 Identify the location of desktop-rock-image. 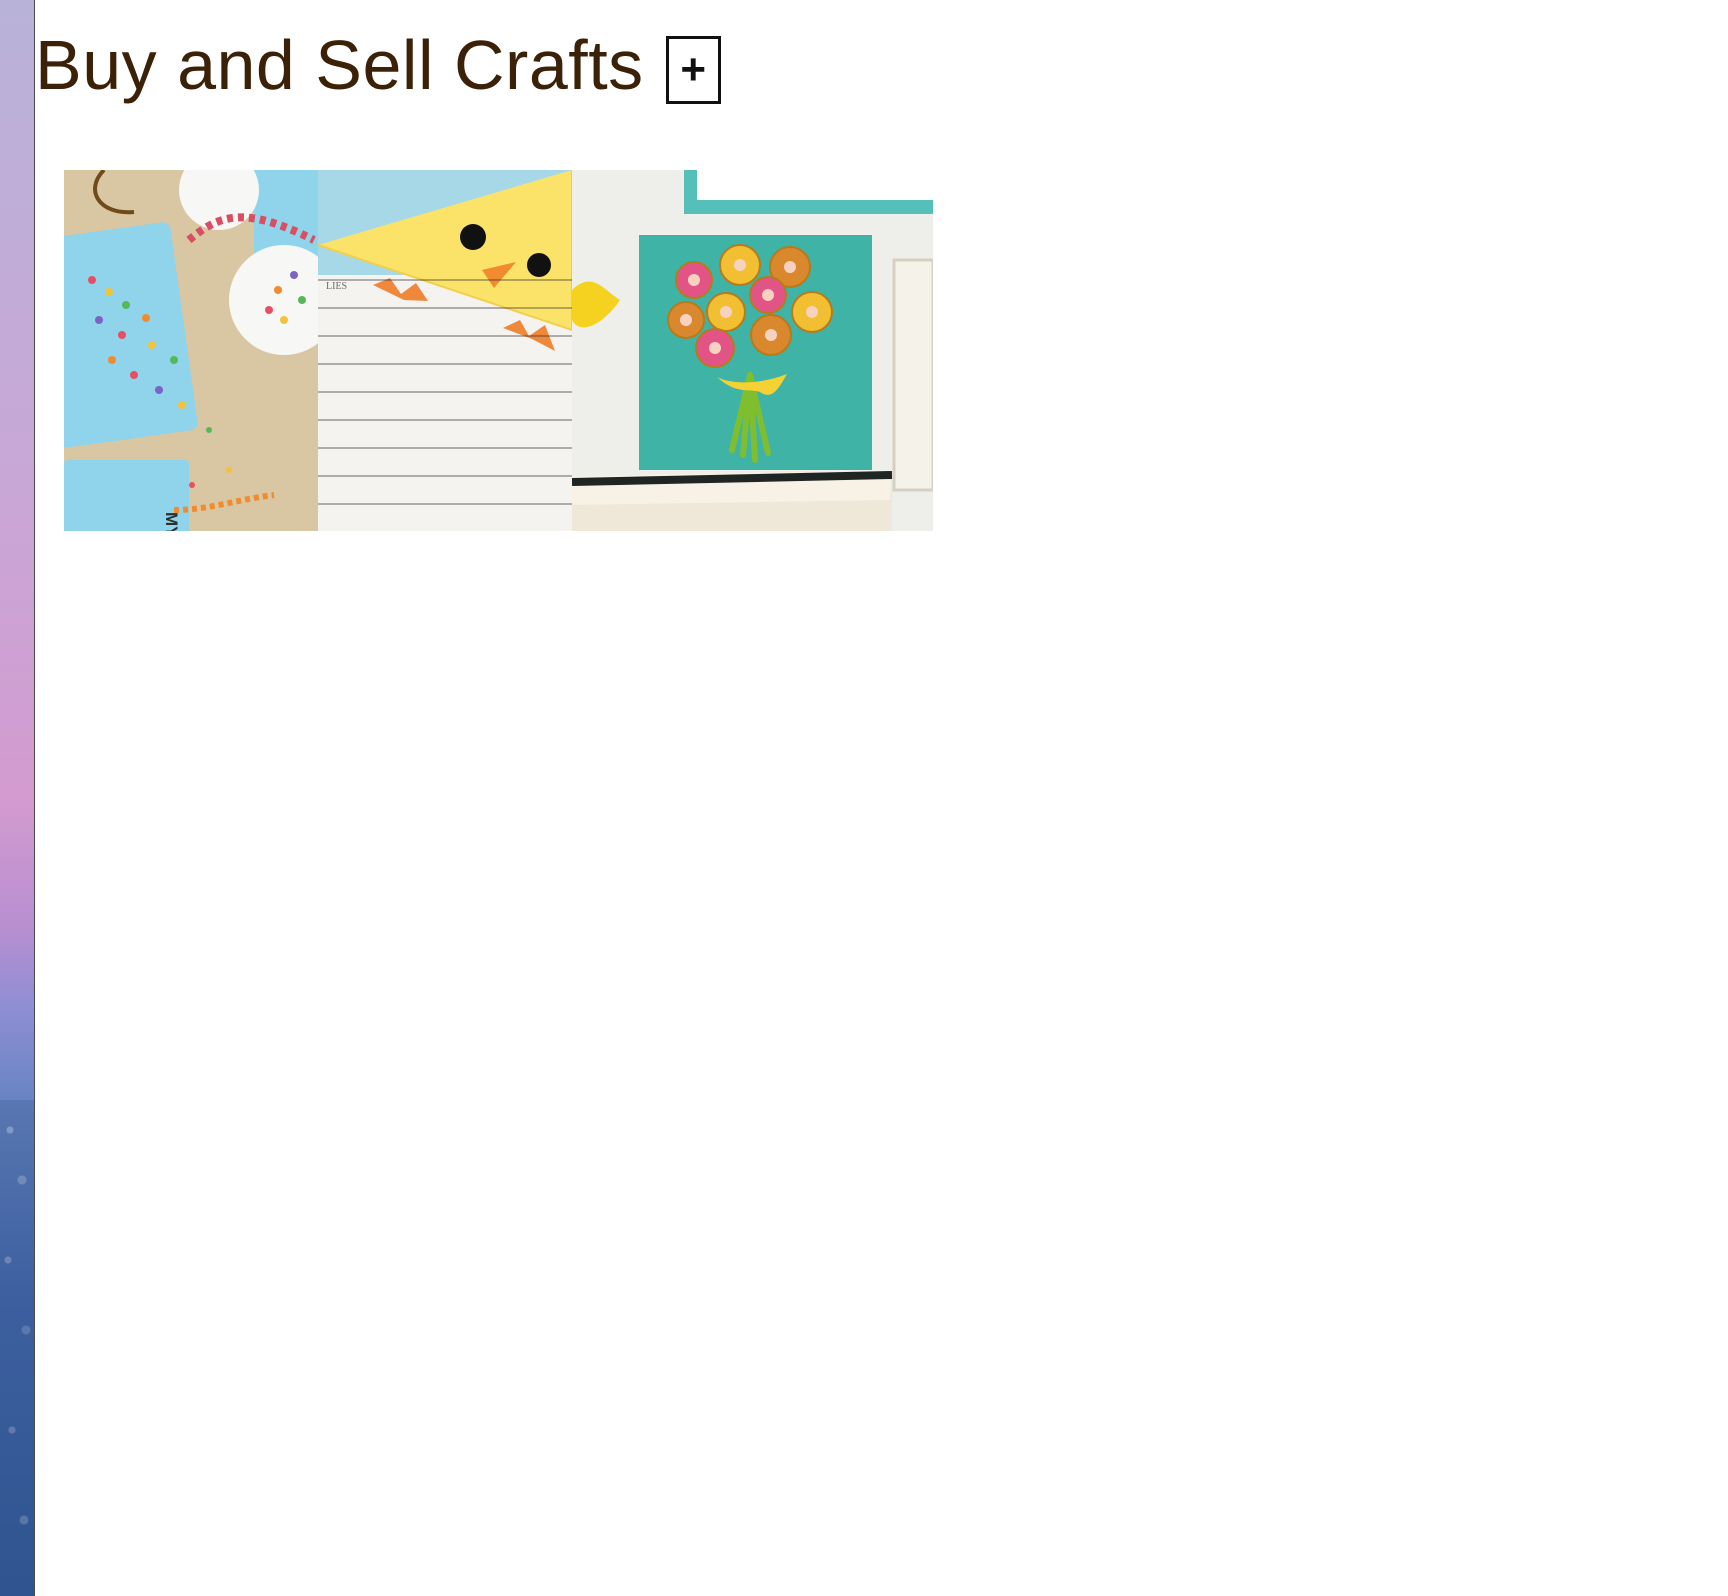
(17, 1348).